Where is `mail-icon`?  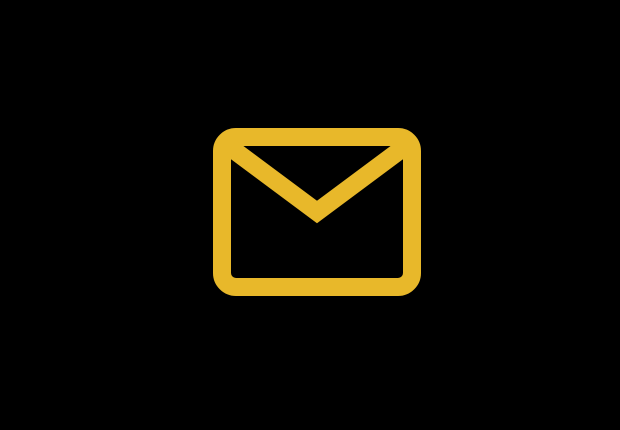 mail-icon is located at coordinates (317, 212).